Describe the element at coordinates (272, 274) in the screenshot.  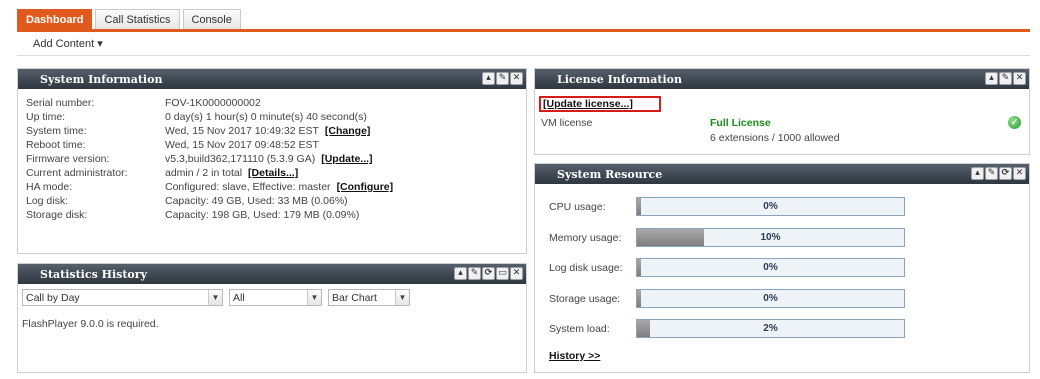
I see `panel-header: Statistics History ▴ ✎ ⟳ ▭ ✕` at that location.